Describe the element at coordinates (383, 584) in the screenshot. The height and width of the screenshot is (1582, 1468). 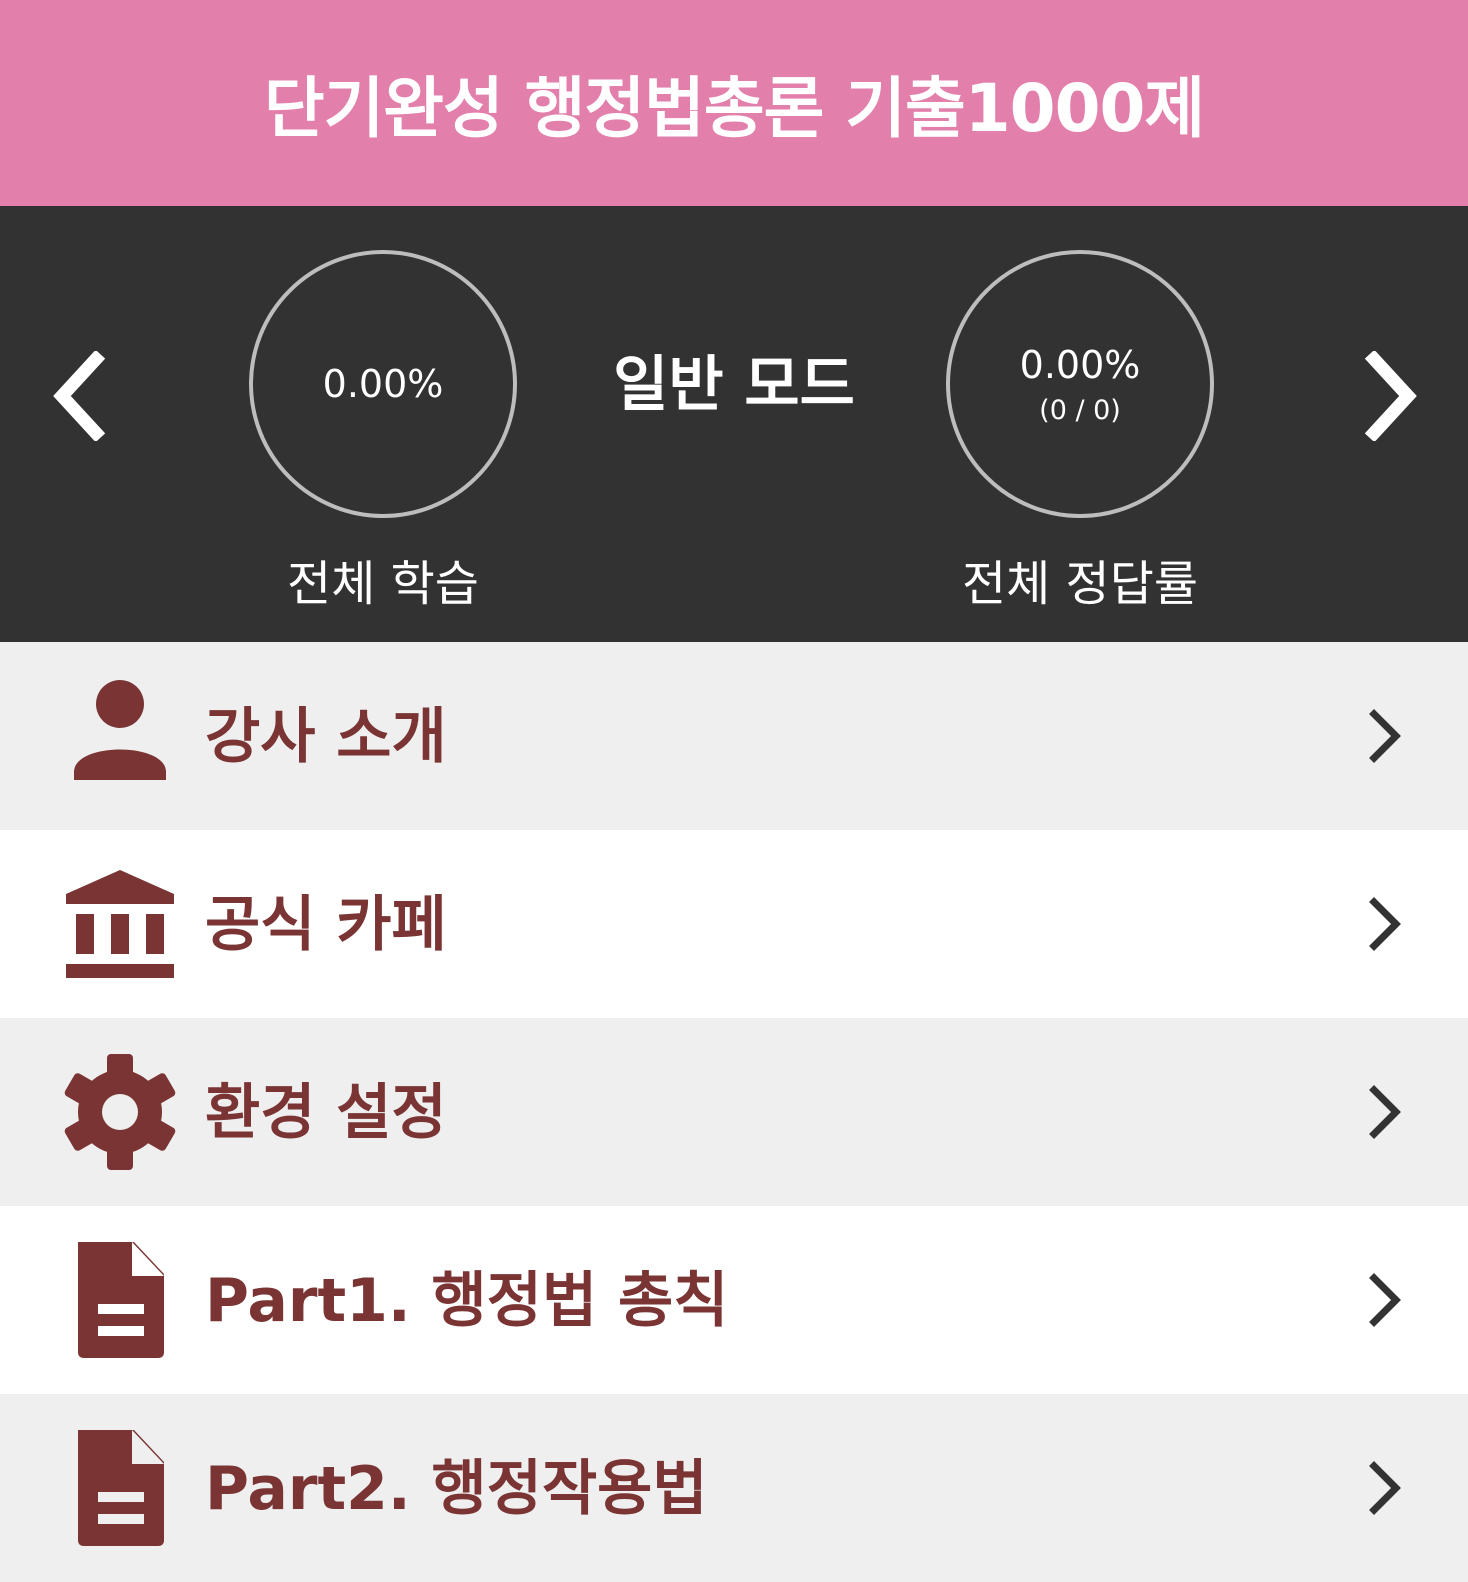
I see `study-label: 전체 학습` at that location.